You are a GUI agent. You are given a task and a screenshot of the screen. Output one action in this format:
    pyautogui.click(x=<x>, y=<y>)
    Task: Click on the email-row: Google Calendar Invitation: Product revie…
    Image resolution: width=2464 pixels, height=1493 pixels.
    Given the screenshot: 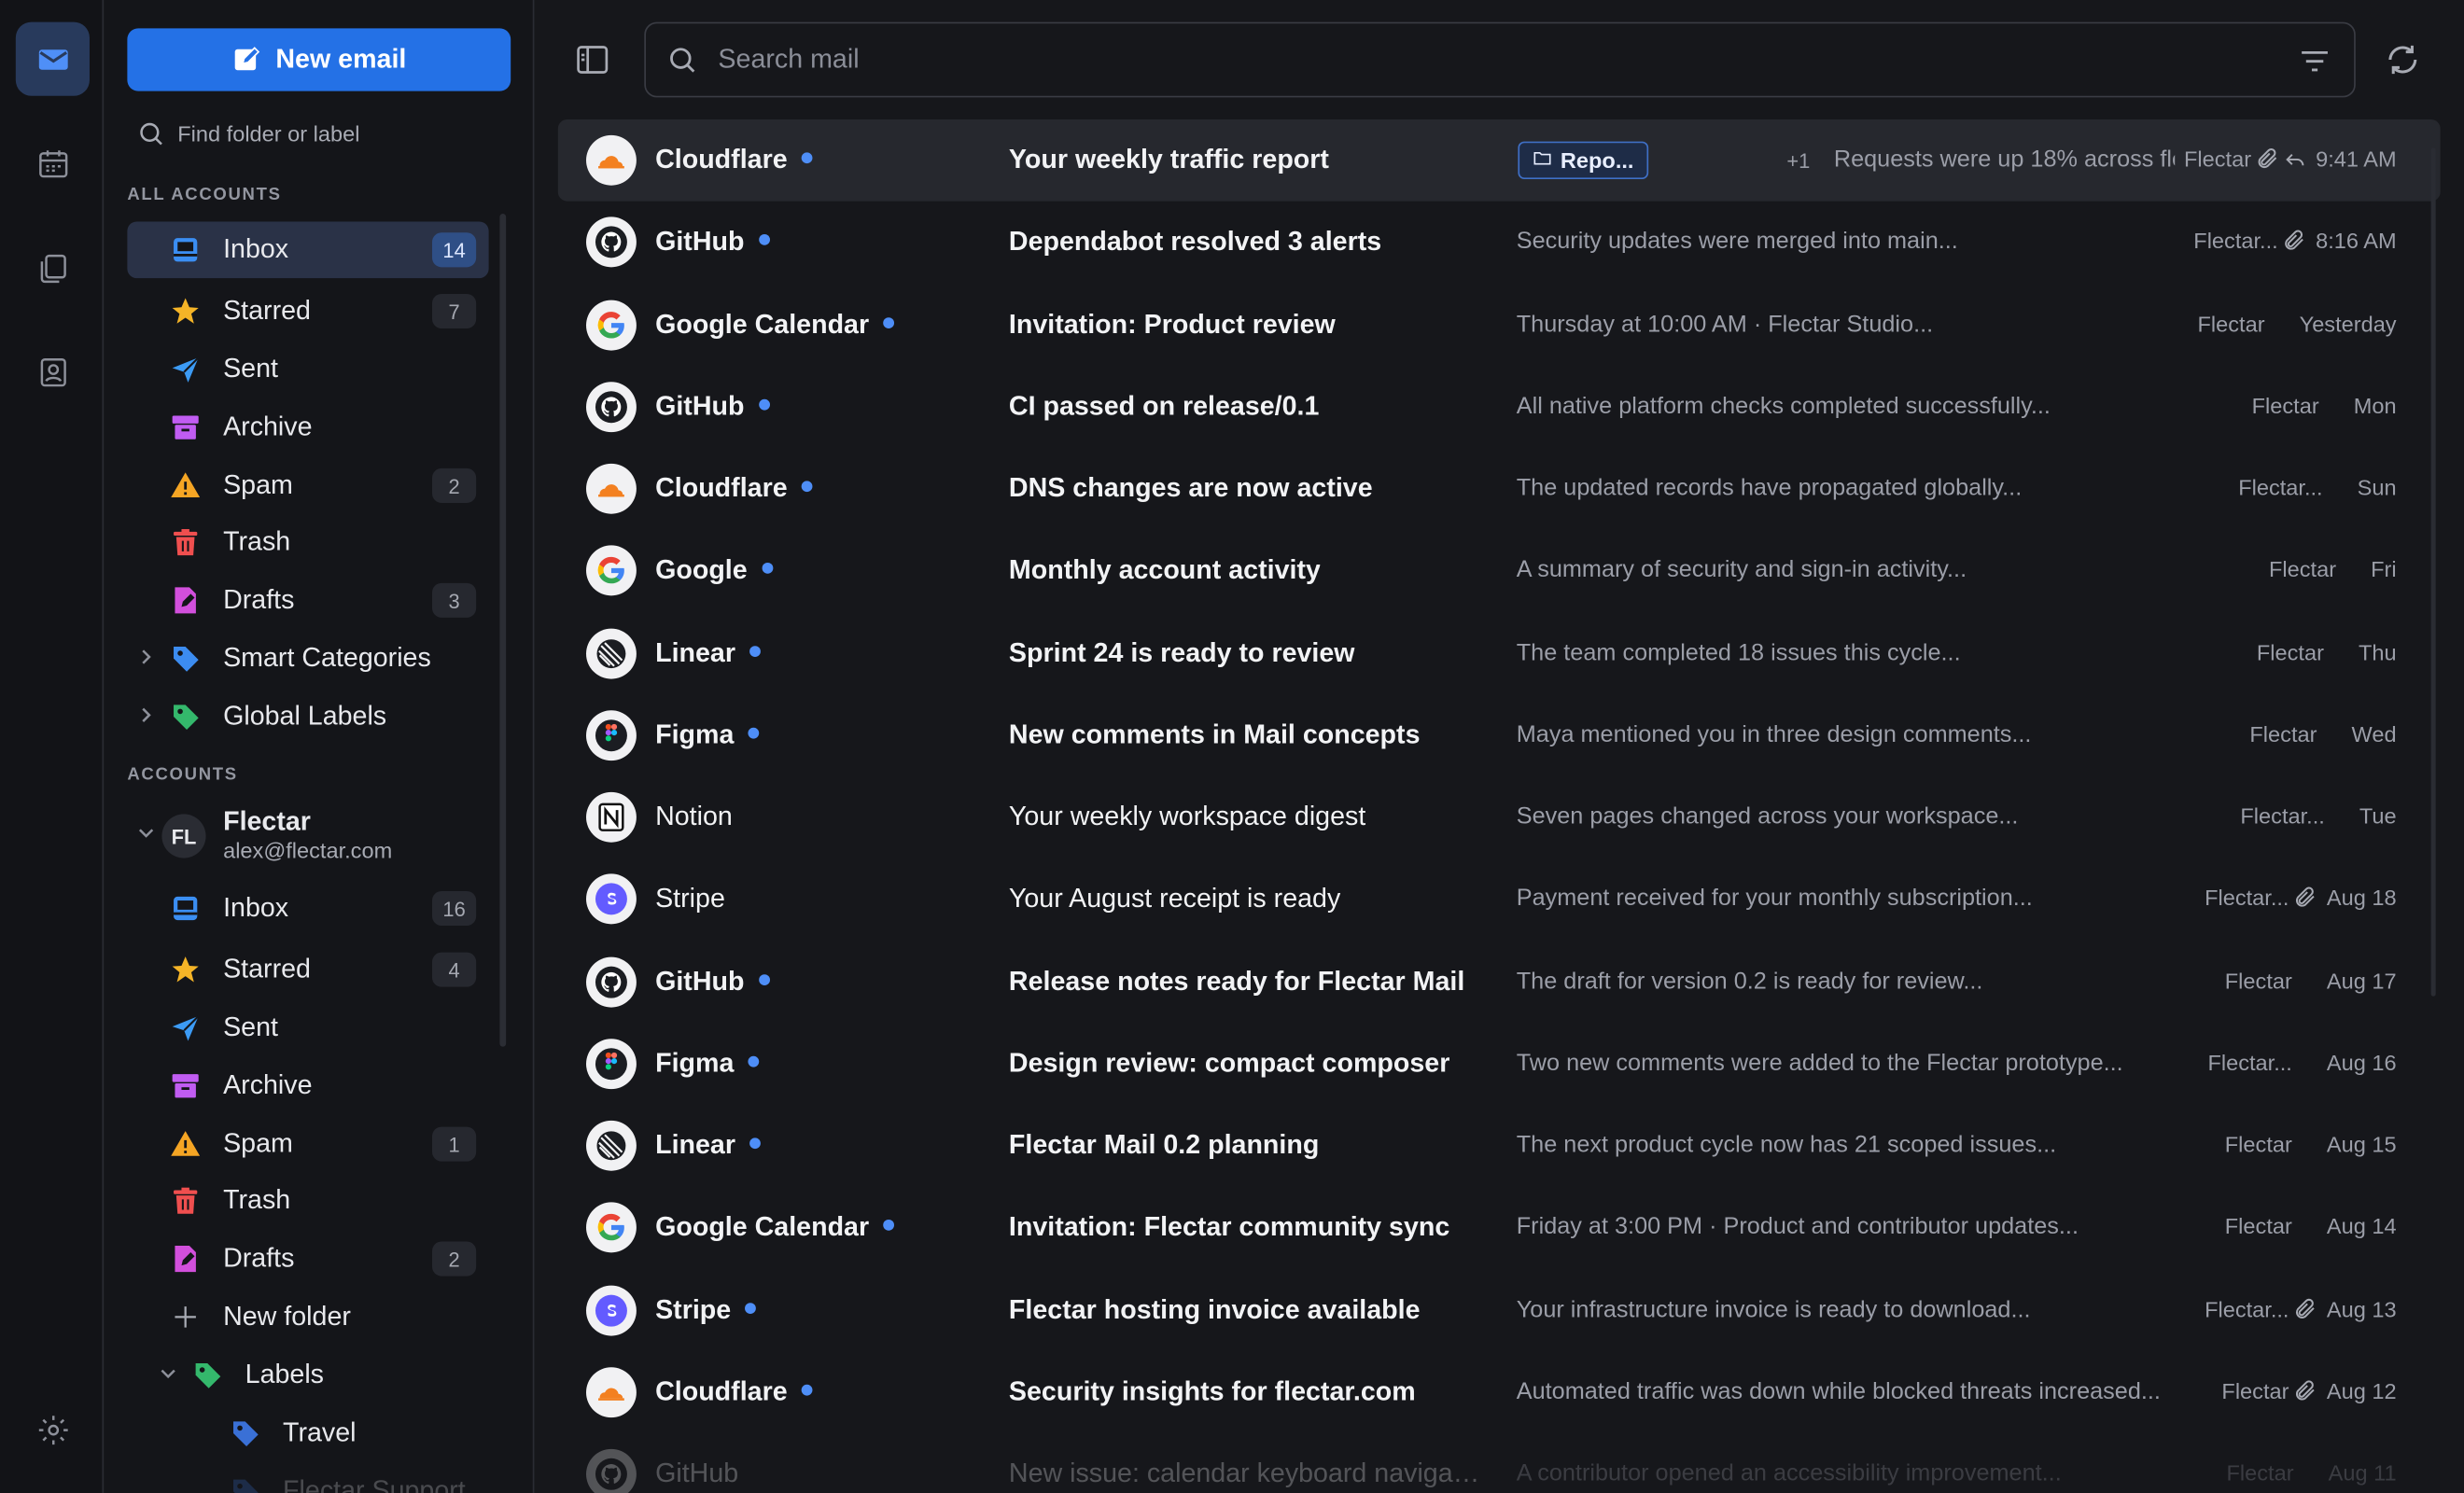 What is the action you would take?
    pyautogui.click(x=1499, y=325)
    